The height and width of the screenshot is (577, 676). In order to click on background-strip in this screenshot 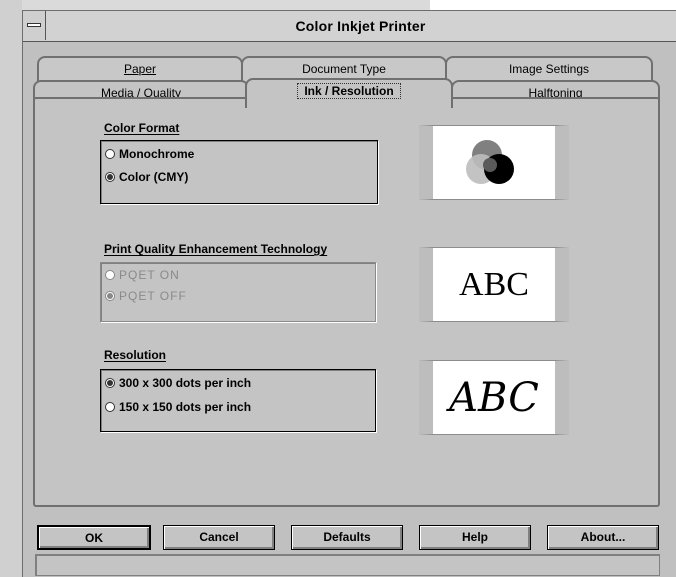, I will do `click(11, 288)`.